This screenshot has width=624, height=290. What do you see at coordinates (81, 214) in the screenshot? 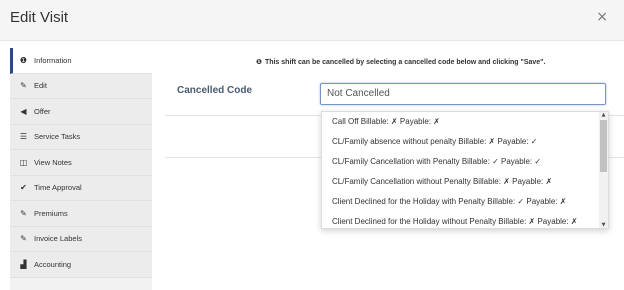
I see `sidebar-item-premiums: ✎ Premiums` at bounding box center [81, 214].